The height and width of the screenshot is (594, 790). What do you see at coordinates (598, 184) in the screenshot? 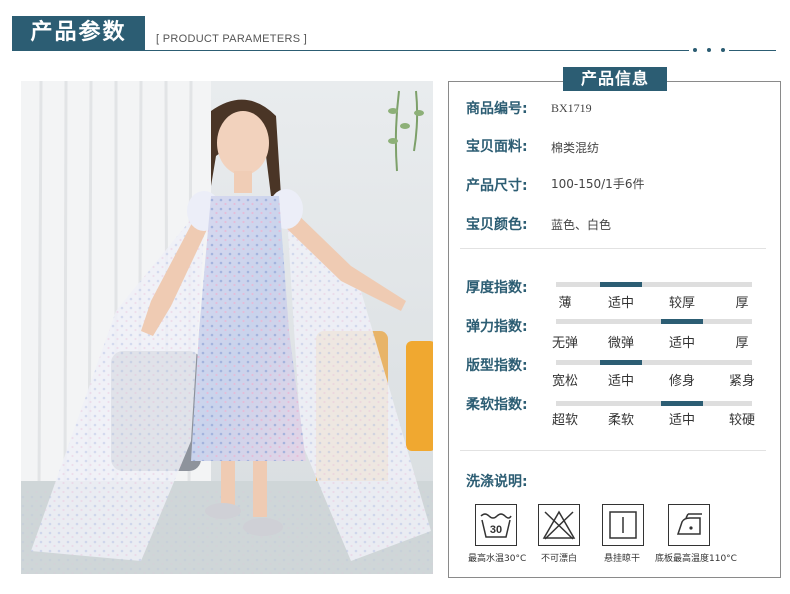
I see `info-value-size: 100-150/1手6件` at bounding box center [598, 184].